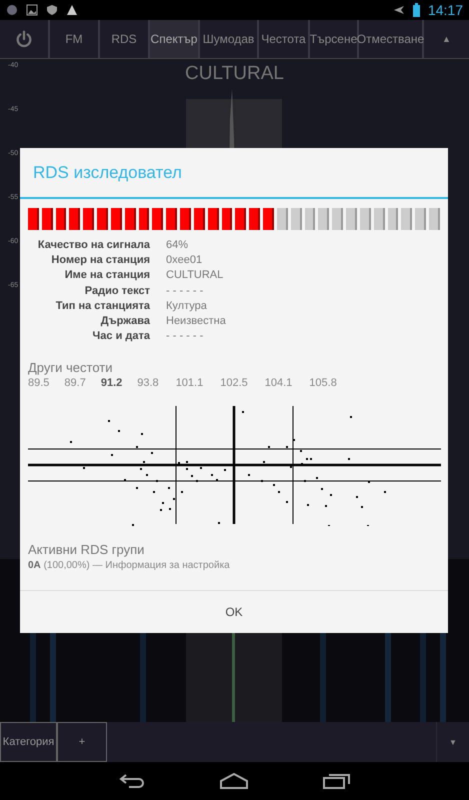 This screenshot has width=469, height=800. What do you see at coordinates (284, 39) in the screenshot?
I see `tab: Честота` at bounding box center [284, 39].